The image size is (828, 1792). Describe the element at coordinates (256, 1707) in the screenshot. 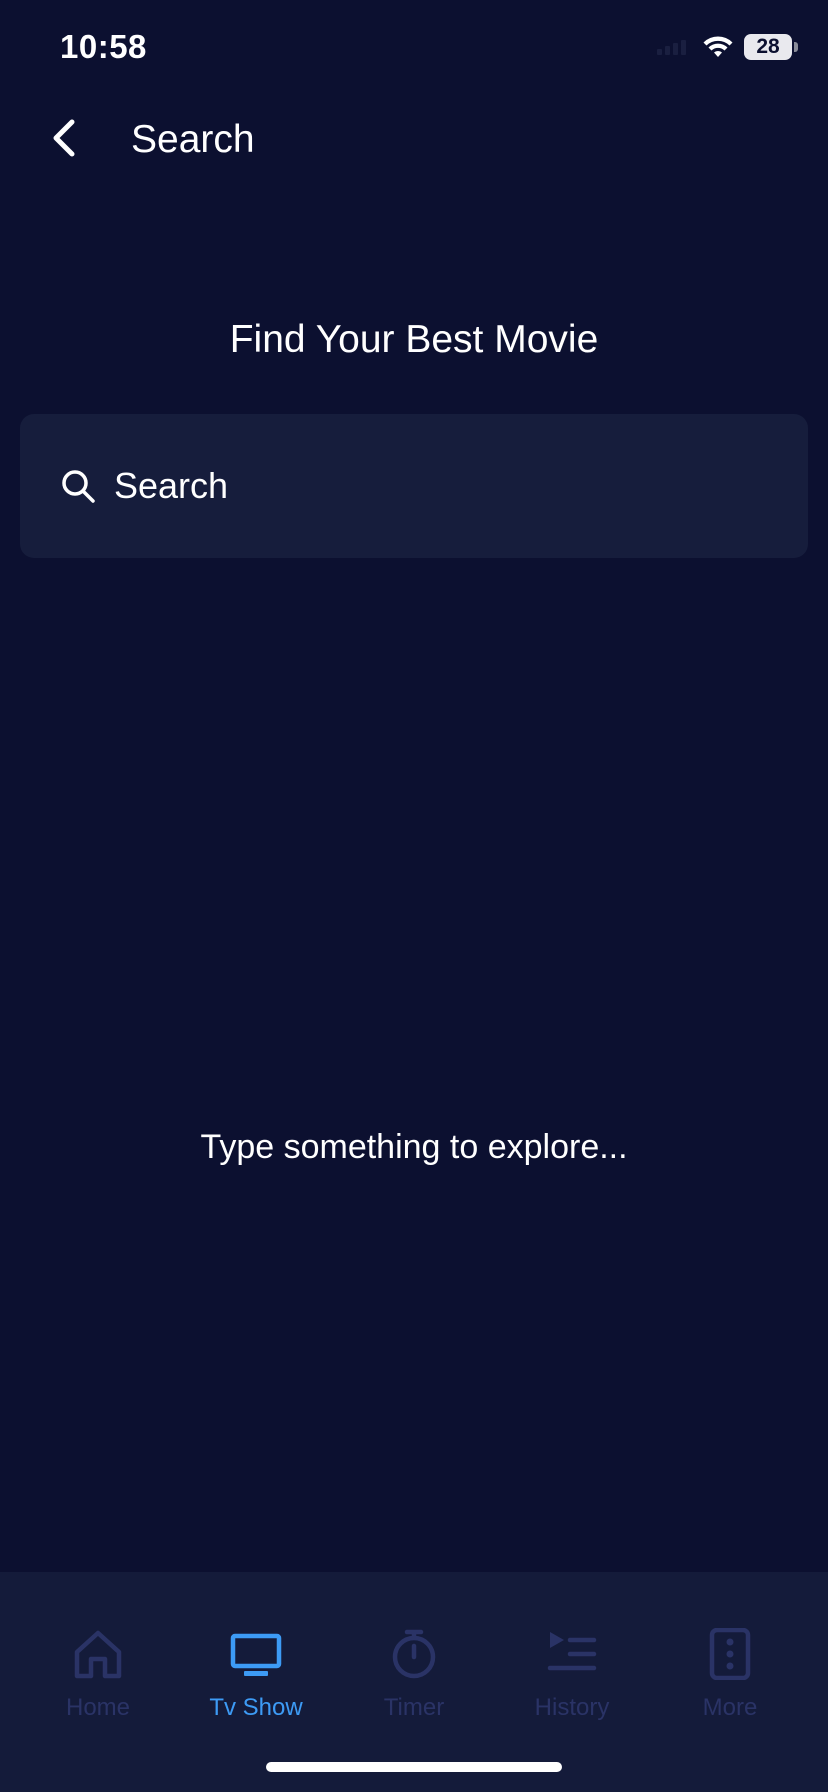

I see `tab-label: Tv Show` at that location.